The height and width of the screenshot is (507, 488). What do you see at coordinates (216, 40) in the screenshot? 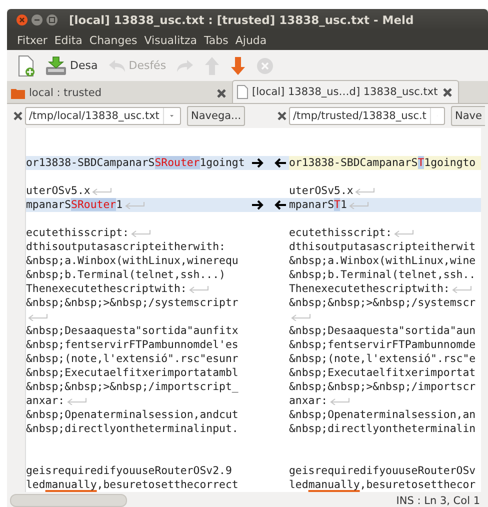
I see `menu-item: Tabs` at bounding box center [216, 40].